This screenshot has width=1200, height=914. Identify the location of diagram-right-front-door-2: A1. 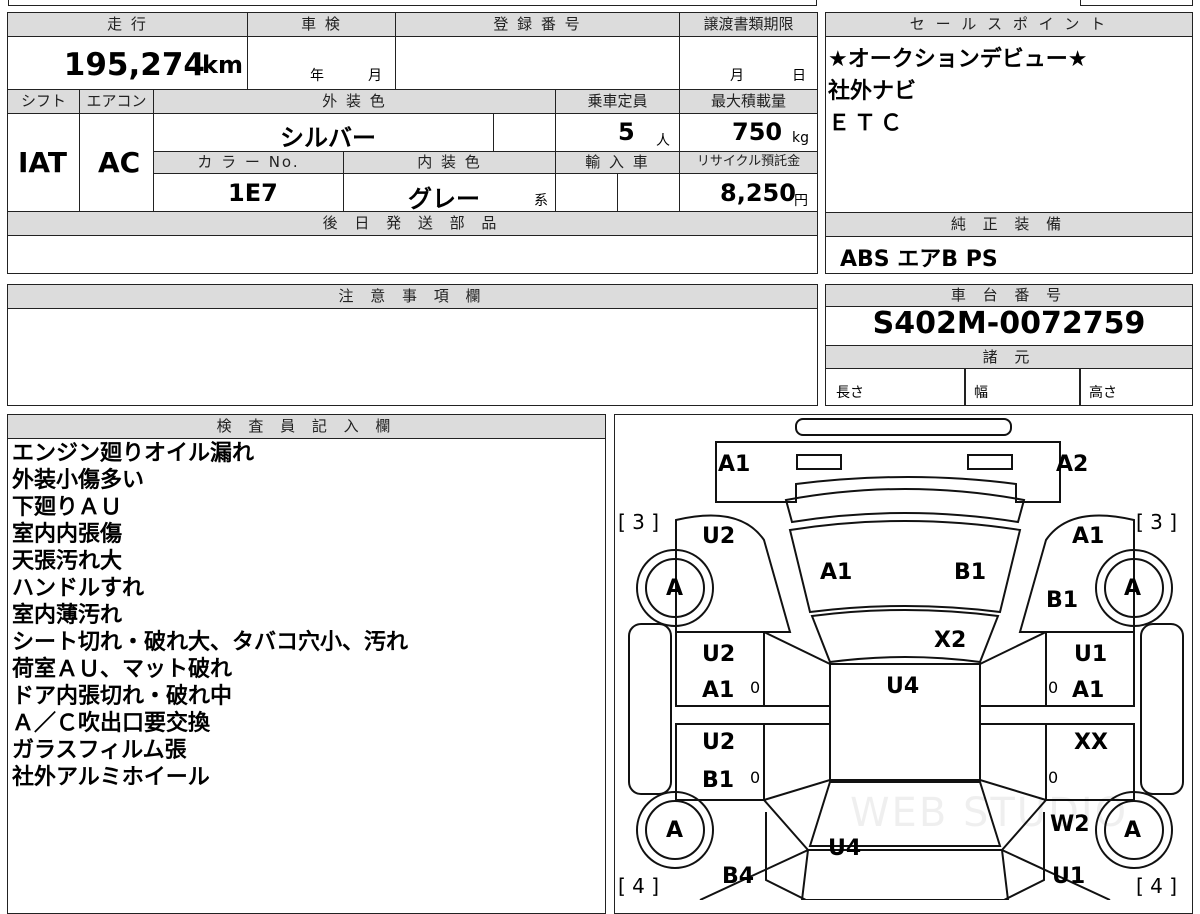
(1088, 690).